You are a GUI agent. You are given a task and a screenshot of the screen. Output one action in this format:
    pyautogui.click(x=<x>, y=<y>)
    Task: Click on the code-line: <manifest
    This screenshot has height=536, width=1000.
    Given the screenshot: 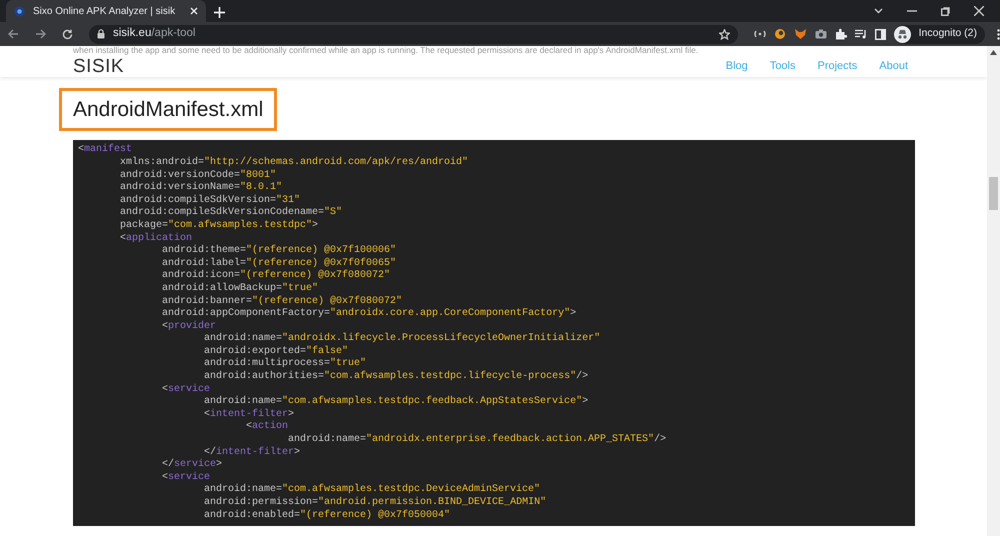 What is the action you would take?
    pyautogui.click(x=106, y=150)
    